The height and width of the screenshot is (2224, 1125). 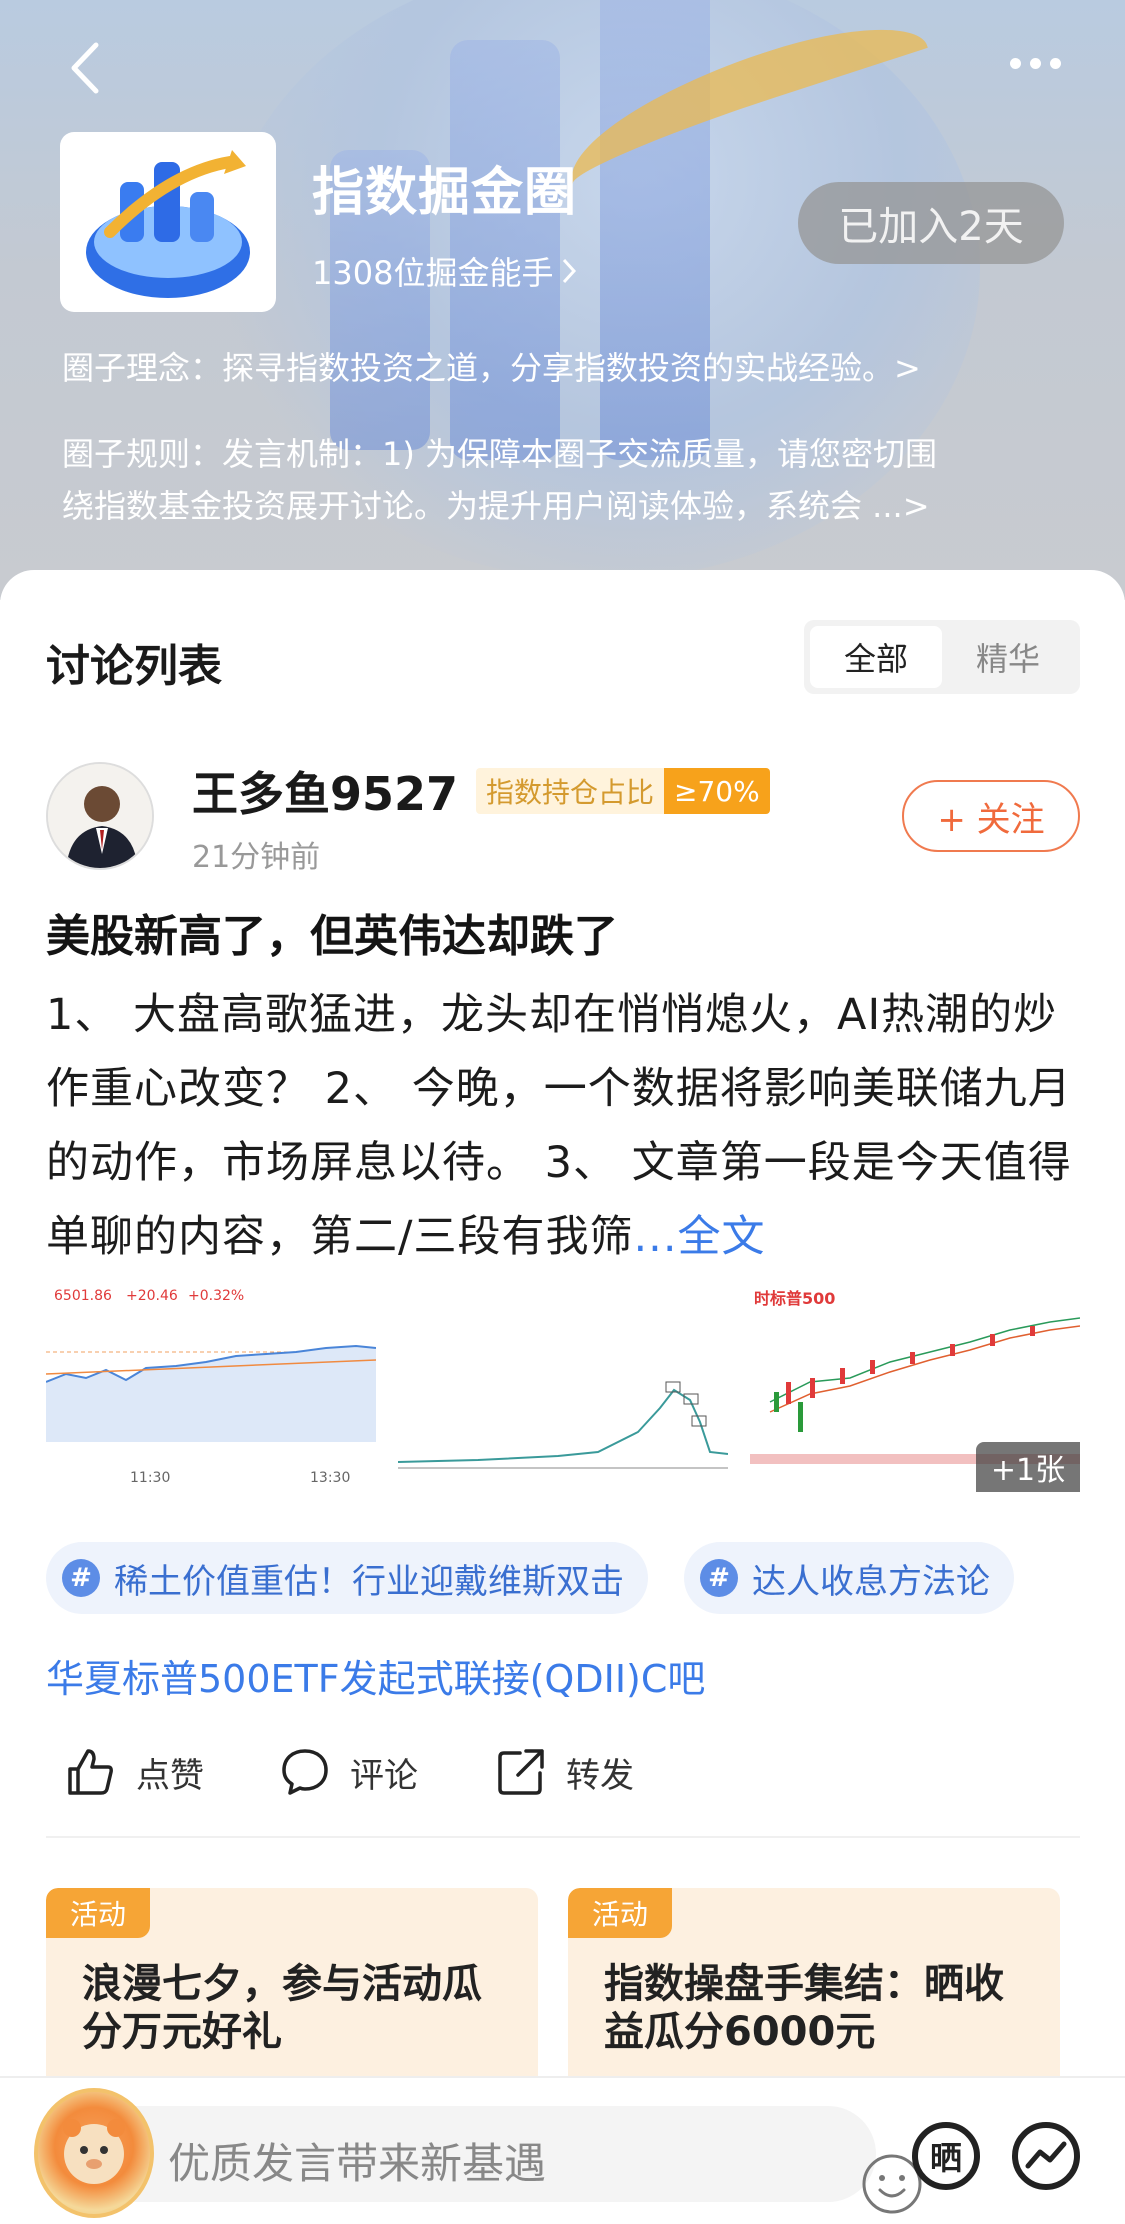 What do you see at coordinates (1028, 1467) in the screenshot?
I see `more-images-badge: +1张` at bounding box center [1028, 1467].